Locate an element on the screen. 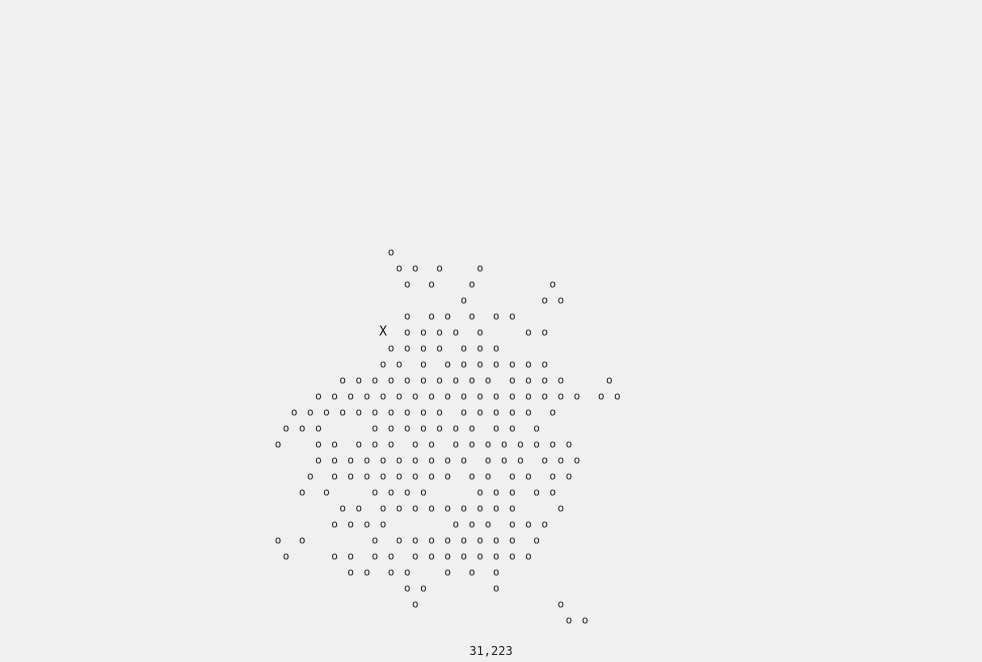 This screenshot has height=662, width=982. player-marker: X is located at coordinates (383, 332).